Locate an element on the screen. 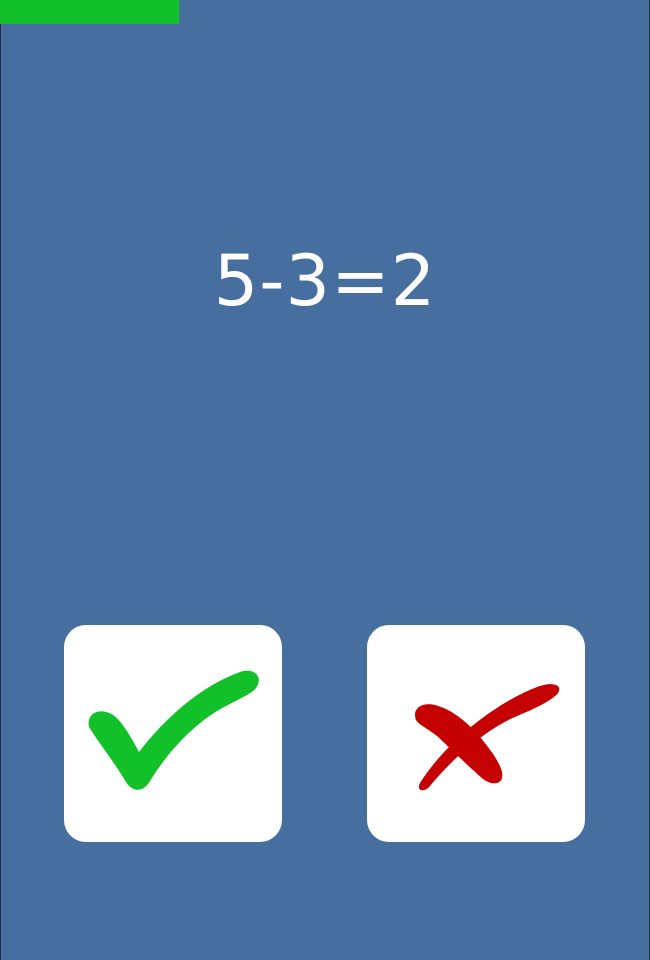 The height and width of the screenshot is (960, 650). timer-bar is located at coordinates (325, 12).